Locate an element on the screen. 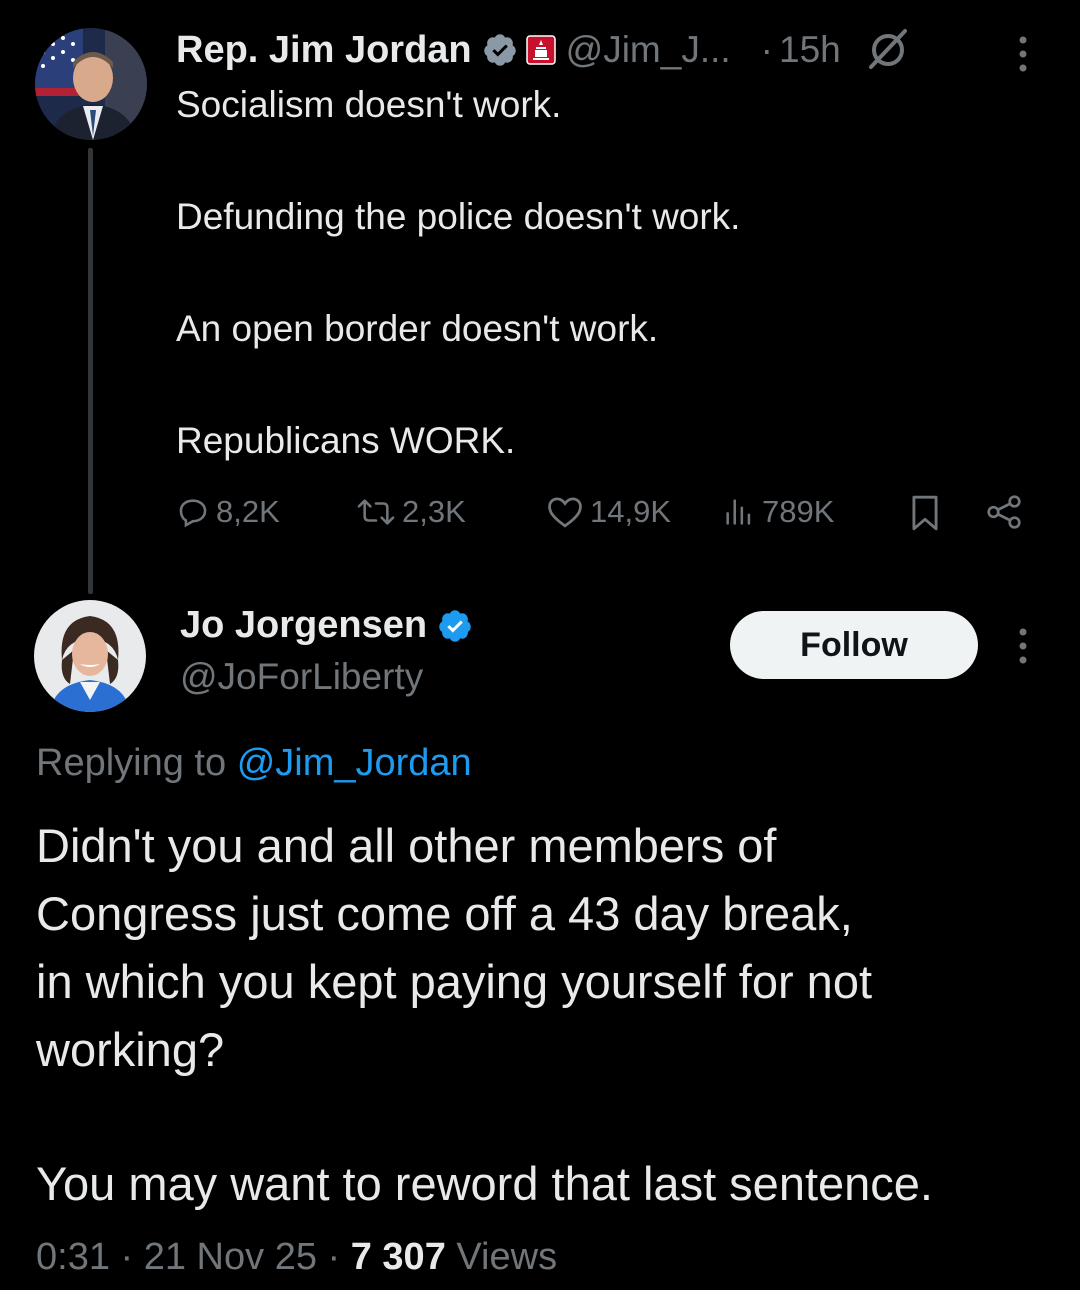 The image size is (1080, 1290). parent-tweet-header: Rep. Jim Jordan @Jim_J... · 15h is located at coordinates (543, 50).